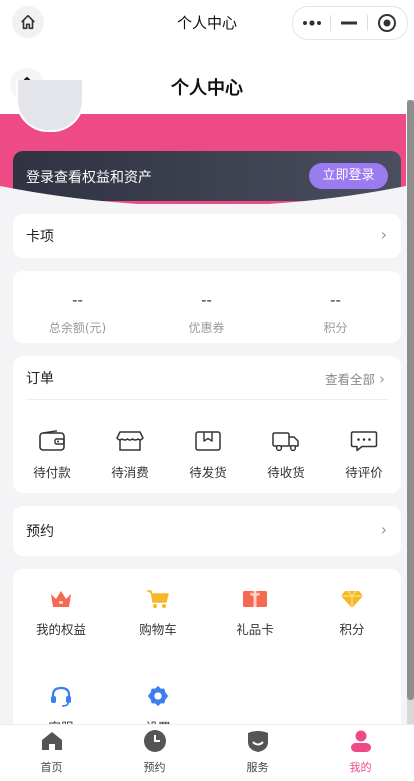 Image resolution: width=414 pixels, height=781 pixels. What do you see at coordinates (158, 696) in the screenshot?
I see `settings-icon` at bounding box center [158, 696].